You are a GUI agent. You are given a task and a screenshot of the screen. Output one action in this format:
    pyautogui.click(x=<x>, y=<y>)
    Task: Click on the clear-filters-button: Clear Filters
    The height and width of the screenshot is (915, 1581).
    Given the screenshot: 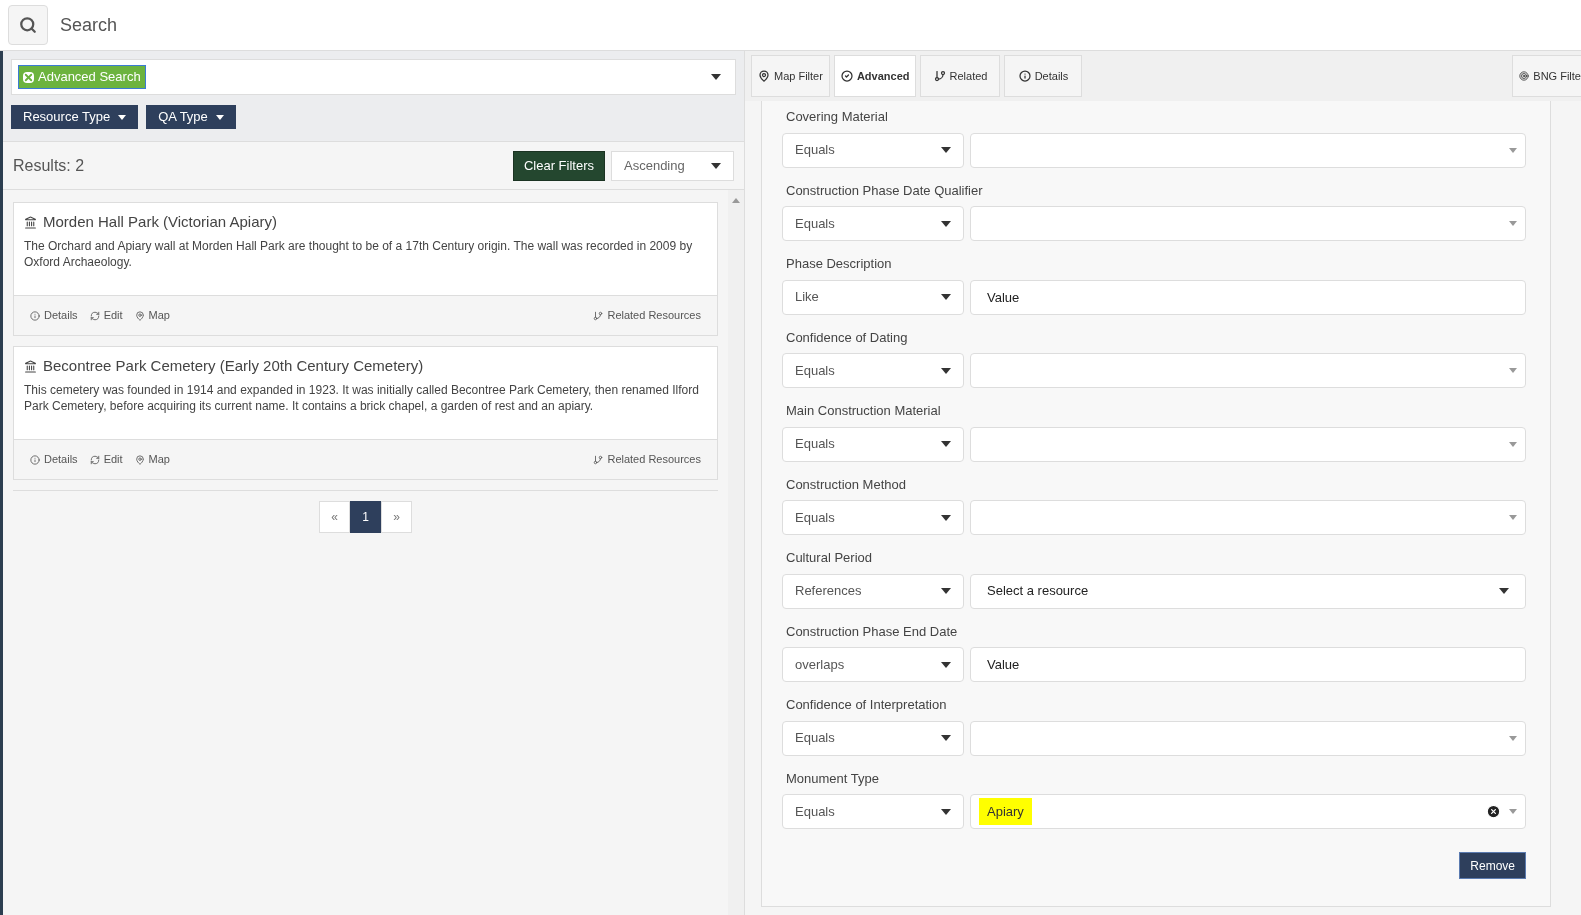 What is the action you would take?
    pyautogui.click(x=558, y=165)
    